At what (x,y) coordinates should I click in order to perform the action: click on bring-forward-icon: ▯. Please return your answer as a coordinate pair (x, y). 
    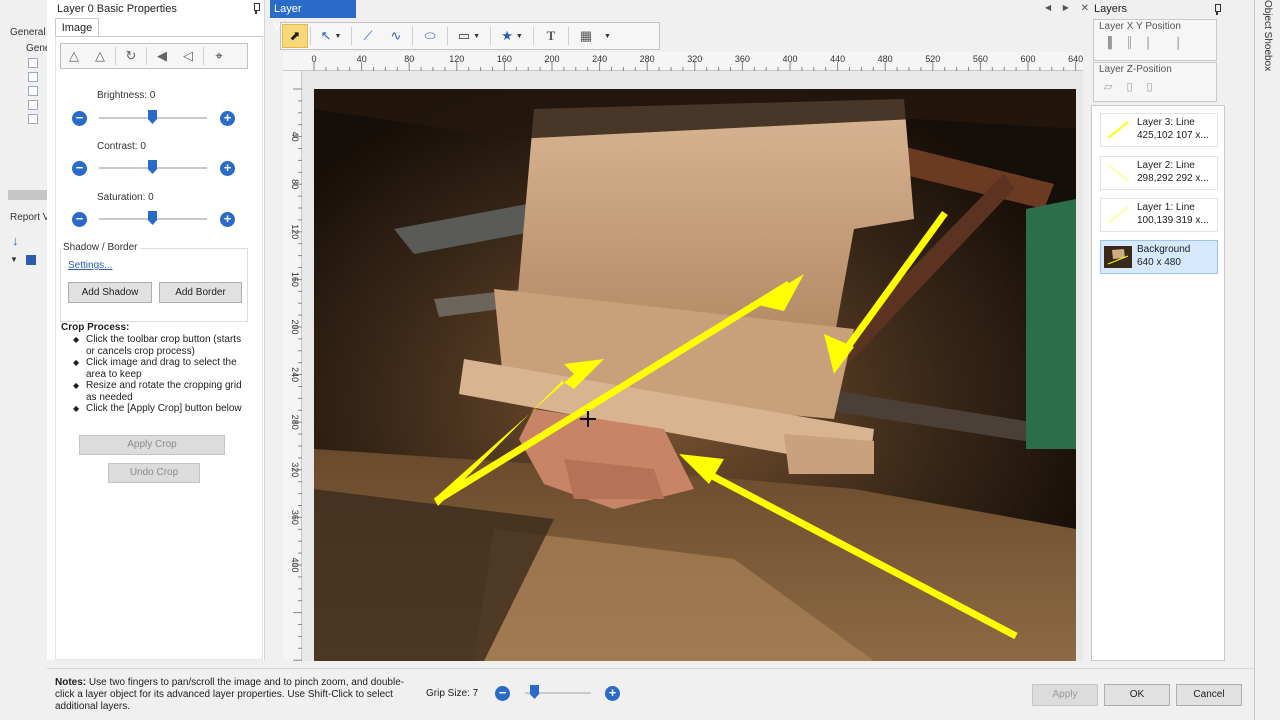
    Looking at the image, I should click on (1129, 86).